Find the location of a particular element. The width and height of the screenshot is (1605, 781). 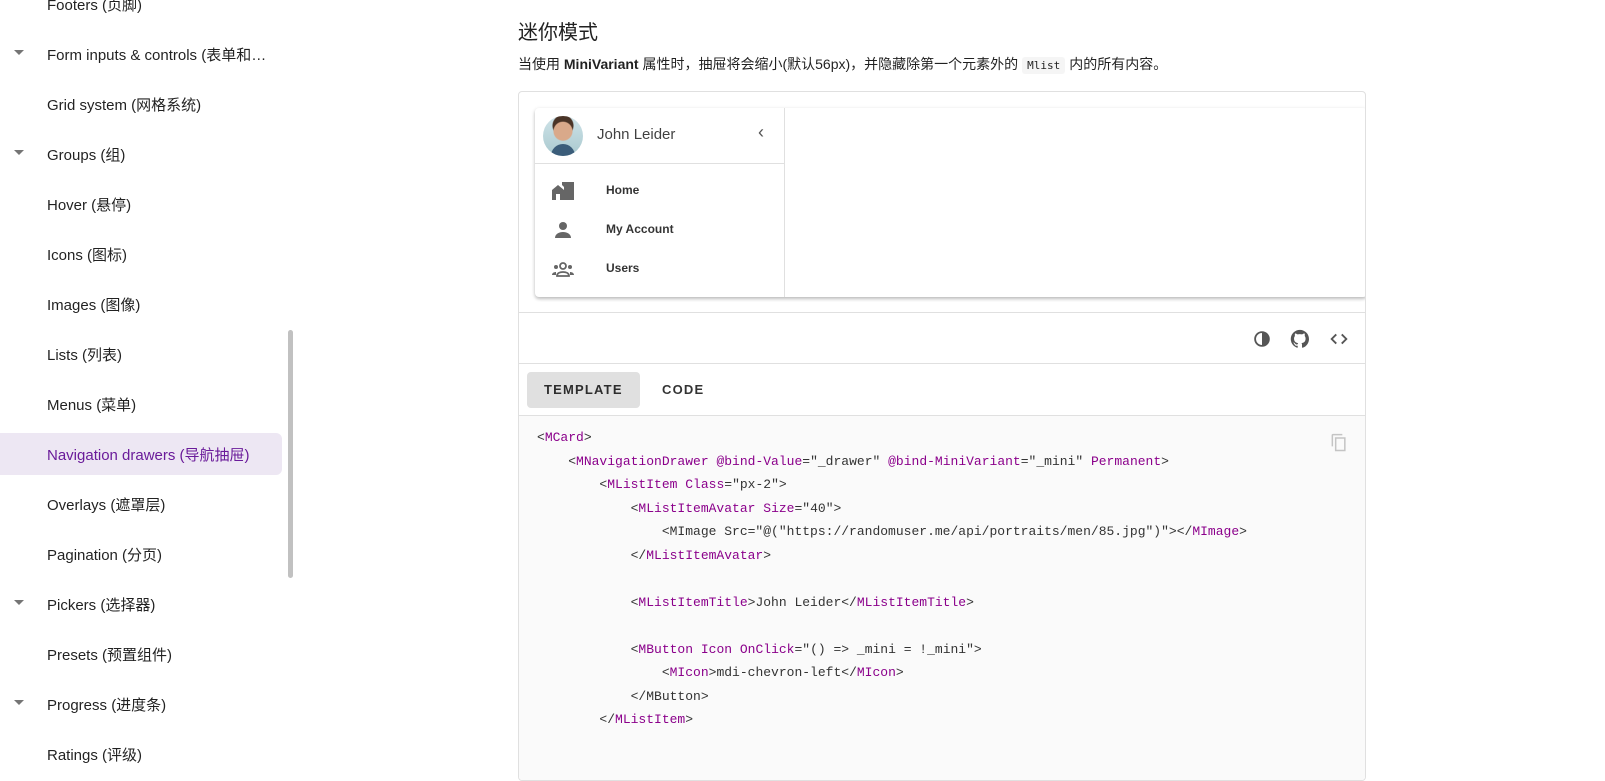

code-token: Permanent is located at coordinates (1126, 461).